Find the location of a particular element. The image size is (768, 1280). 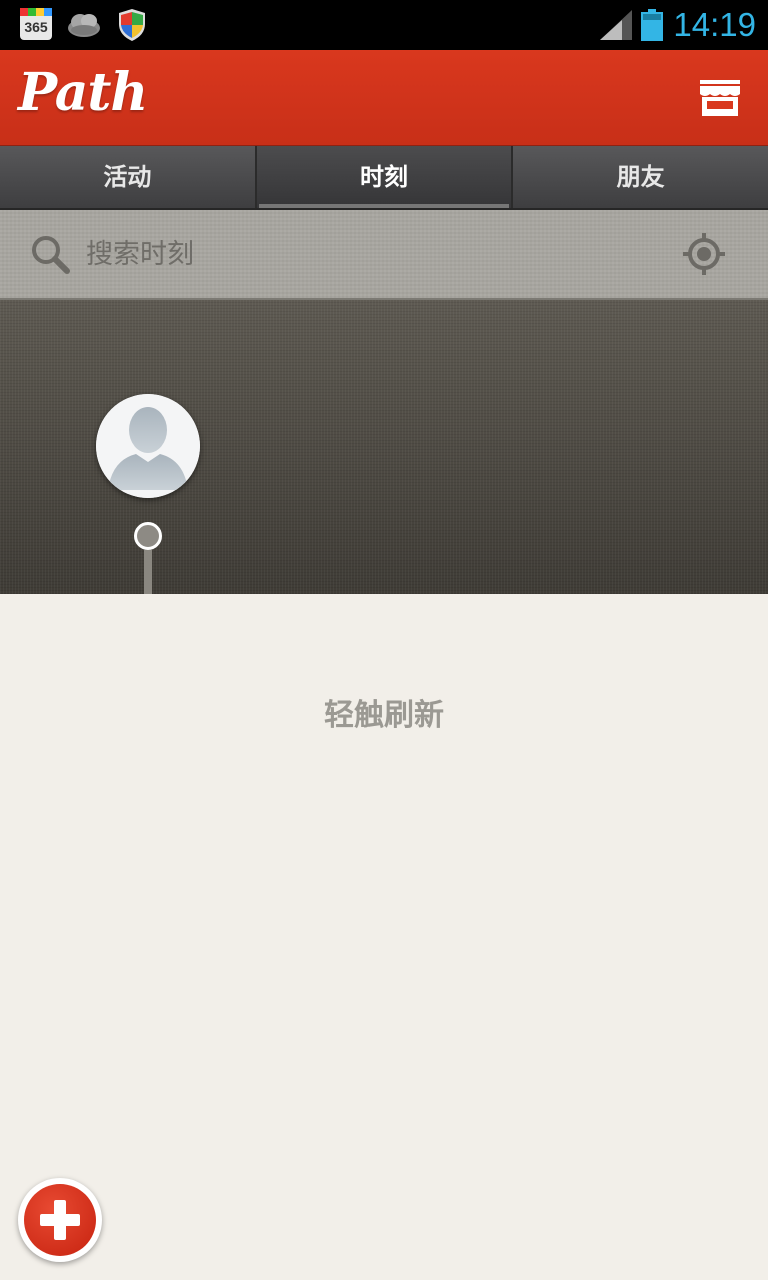

calendar-365-icon: 365 is located at coordinates (36, 24).